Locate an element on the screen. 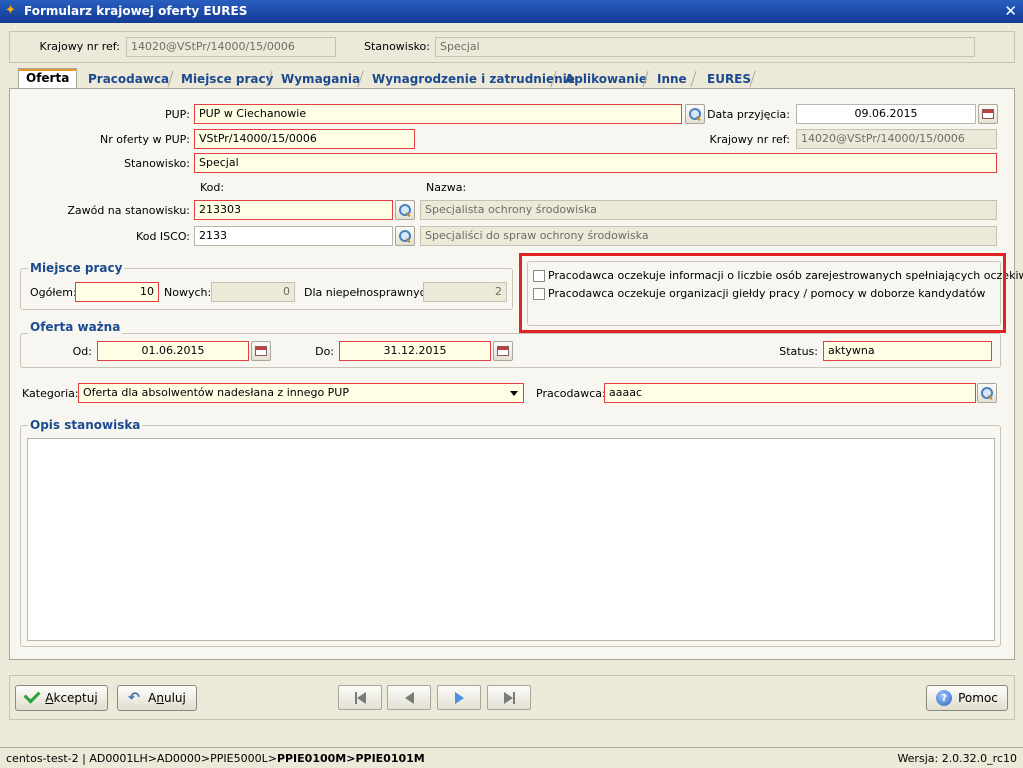  last-record-button is located at coordinates (509, 697).